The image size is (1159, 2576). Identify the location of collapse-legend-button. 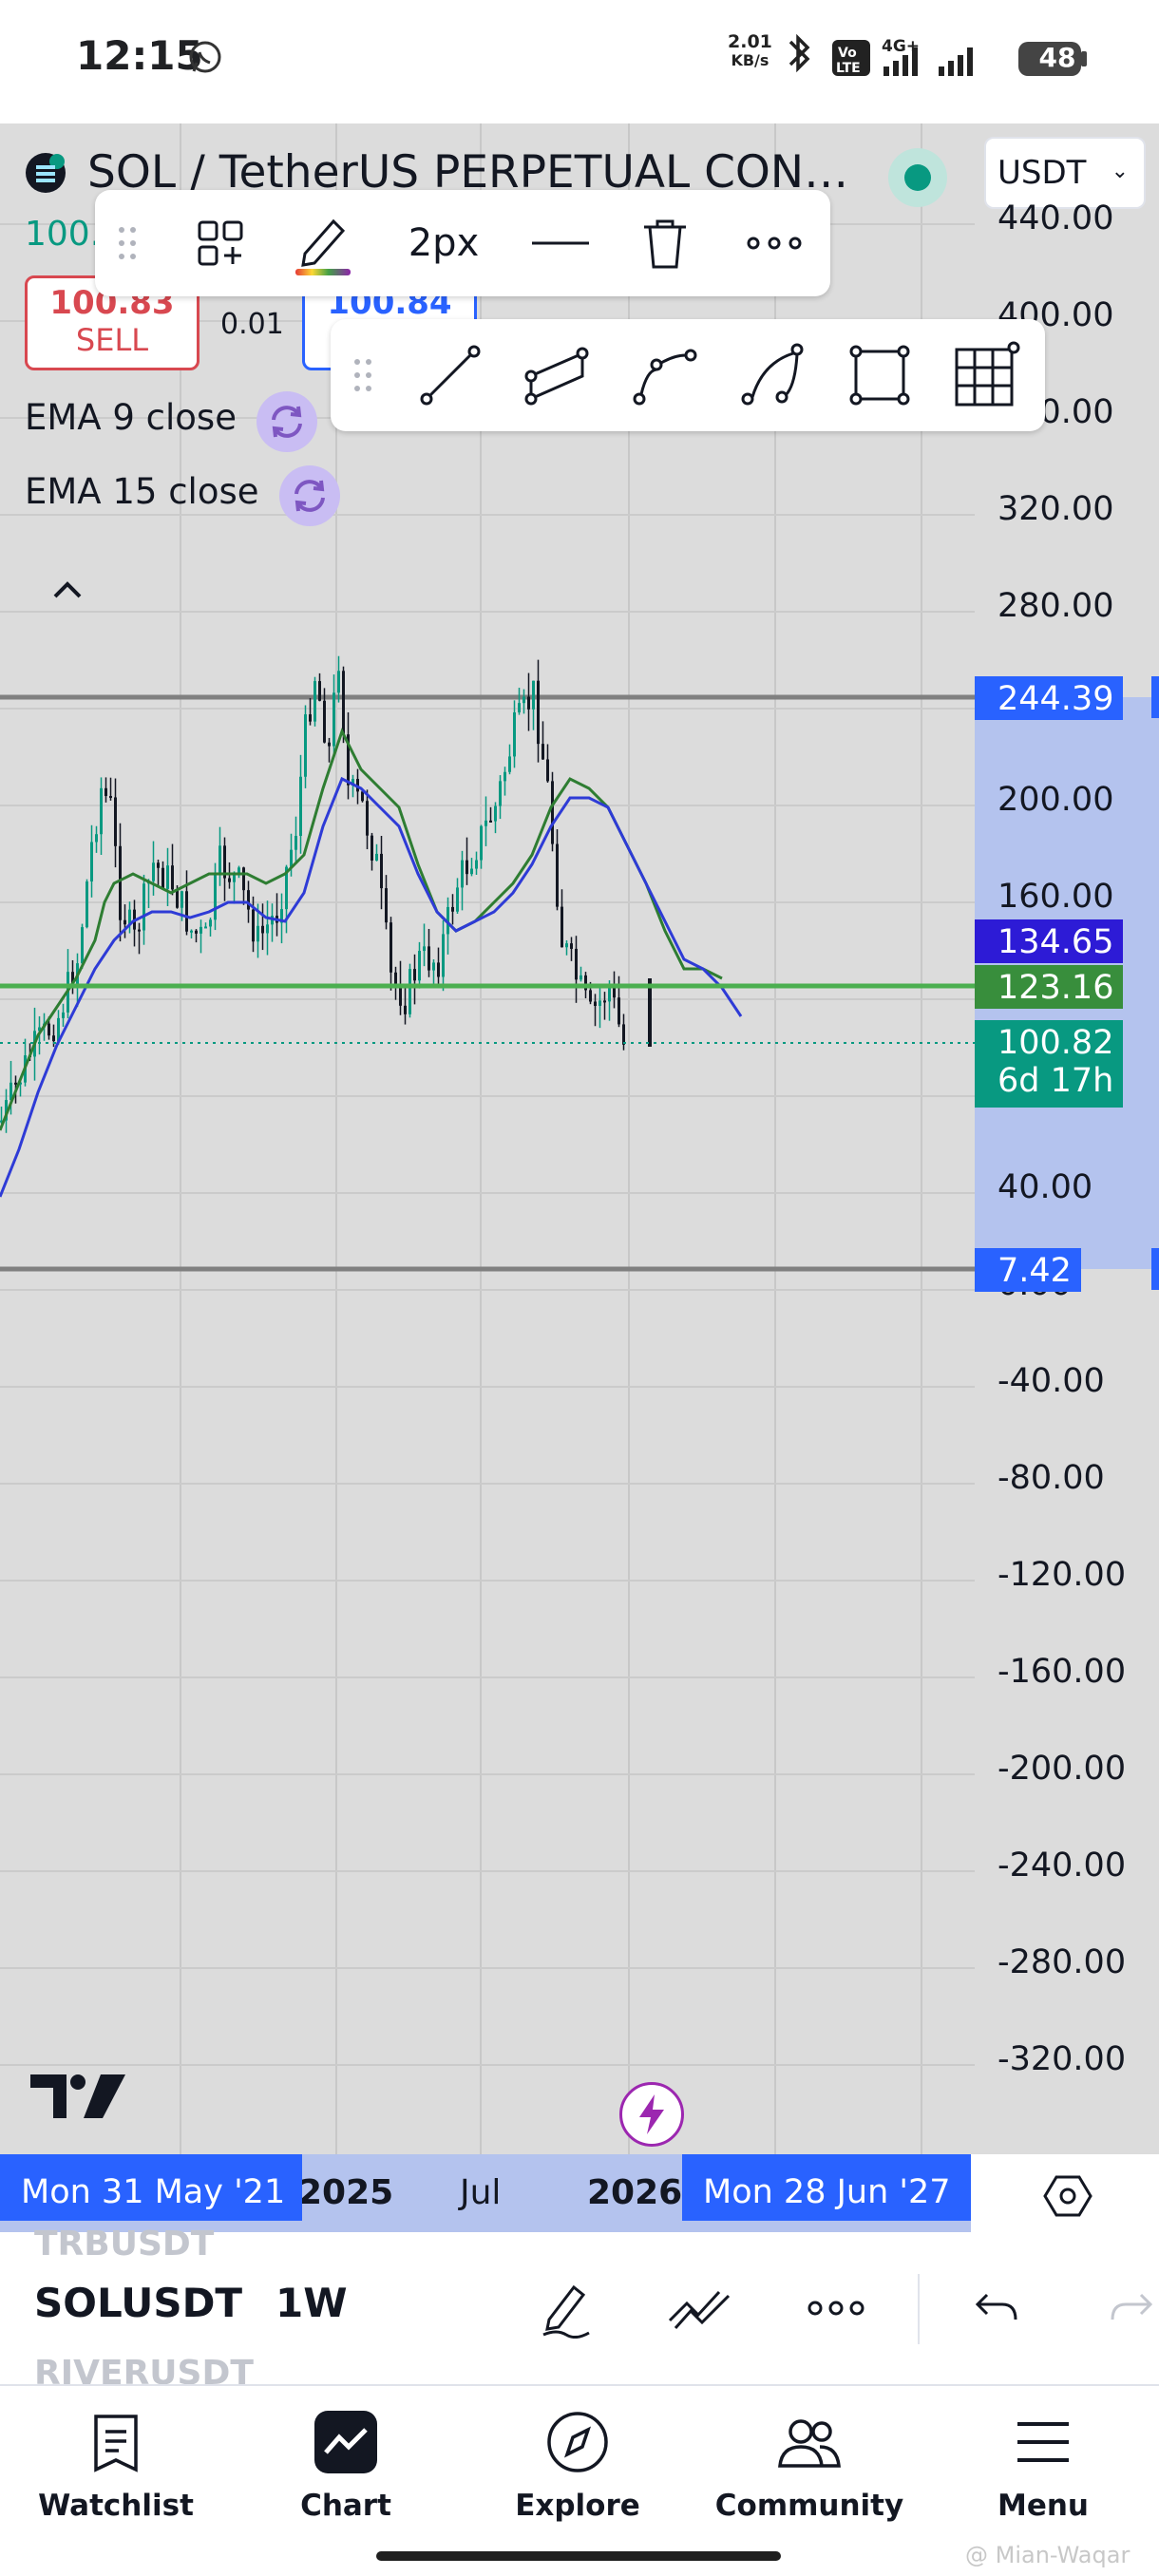
(67, 590).